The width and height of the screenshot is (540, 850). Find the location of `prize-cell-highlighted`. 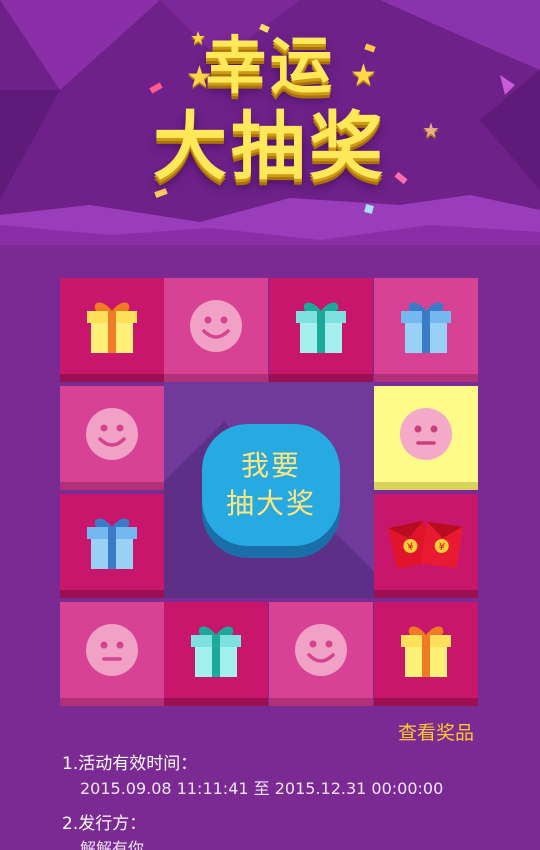

prize-cell-highlighted is located at coordinates (426, 436).